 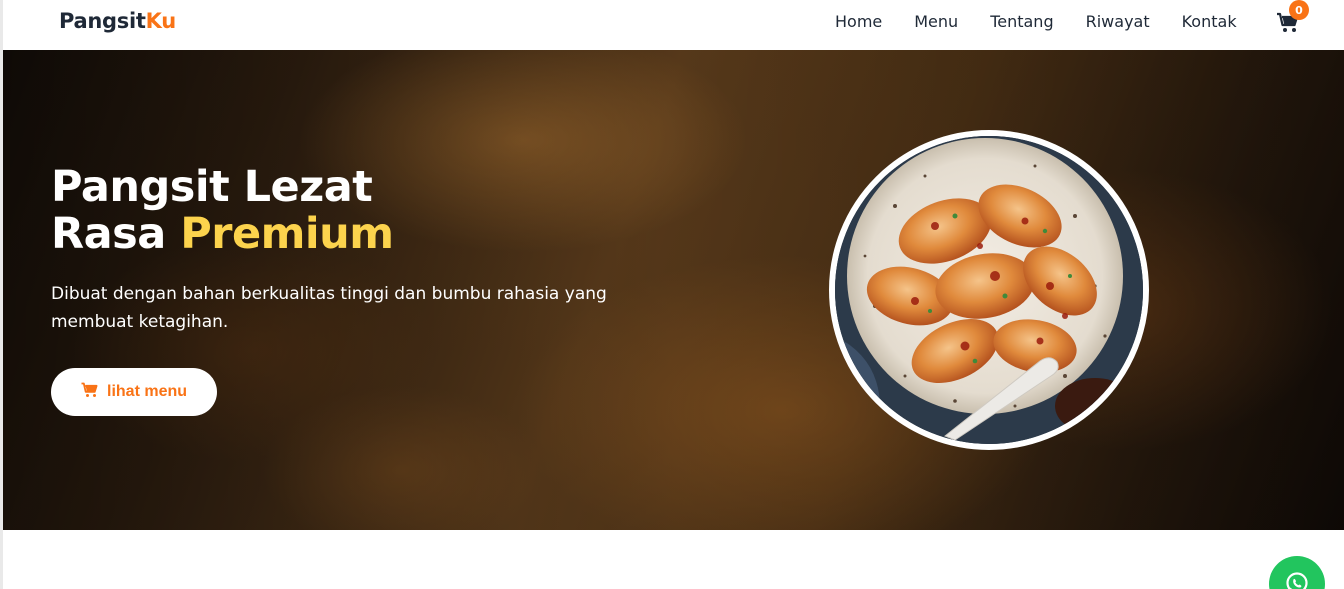 I want to click on nav-link-riwayat: Riwayat, so click(x=1118, y=22).